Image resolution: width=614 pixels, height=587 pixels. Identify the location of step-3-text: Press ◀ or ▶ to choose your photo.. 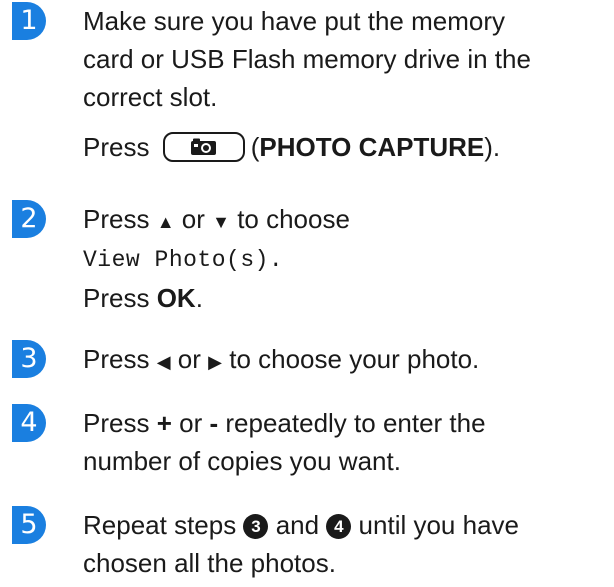
(344, 360).